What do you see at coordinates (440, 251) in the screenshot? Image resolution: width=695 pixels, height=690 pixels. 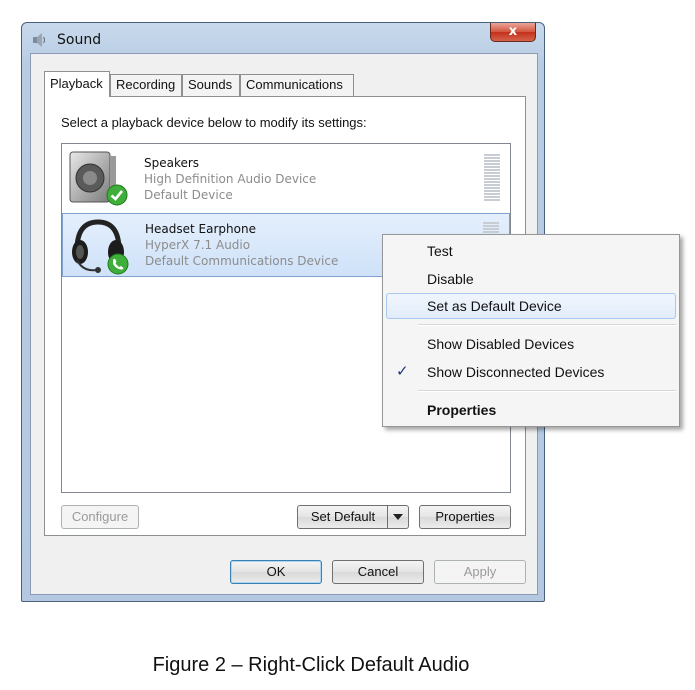 I see `menu-item-label: Test` at bounding box center [440, 251].